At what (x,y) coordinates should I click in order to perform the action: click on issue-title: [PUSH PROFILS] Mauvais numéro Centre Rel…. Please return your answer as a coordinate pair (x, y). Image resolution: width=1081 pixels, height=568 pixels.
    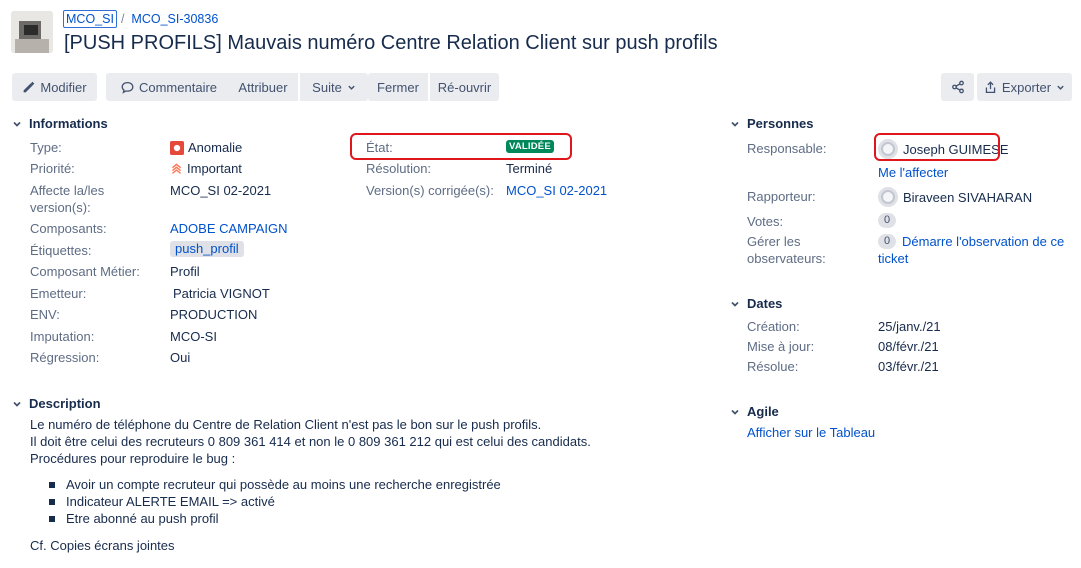
    Looking at the image, I should click on (391, 43).